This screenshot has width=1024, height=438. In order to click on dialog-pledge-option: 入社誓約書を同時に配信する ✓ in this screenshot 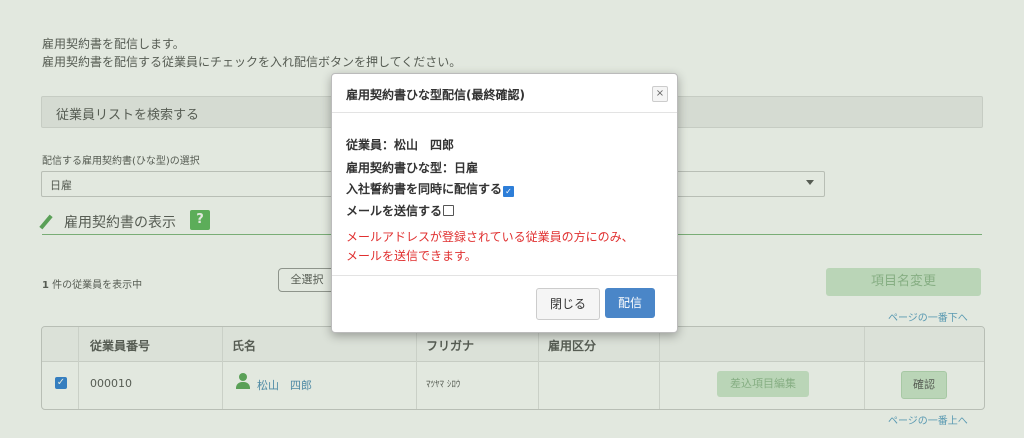, I will do `click(430, 188)`.